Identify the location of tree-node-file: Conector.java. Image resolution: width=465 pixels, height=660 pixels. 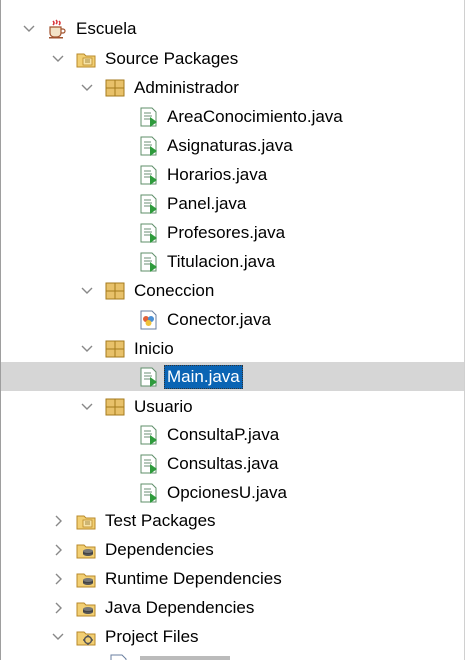
(206, 319).